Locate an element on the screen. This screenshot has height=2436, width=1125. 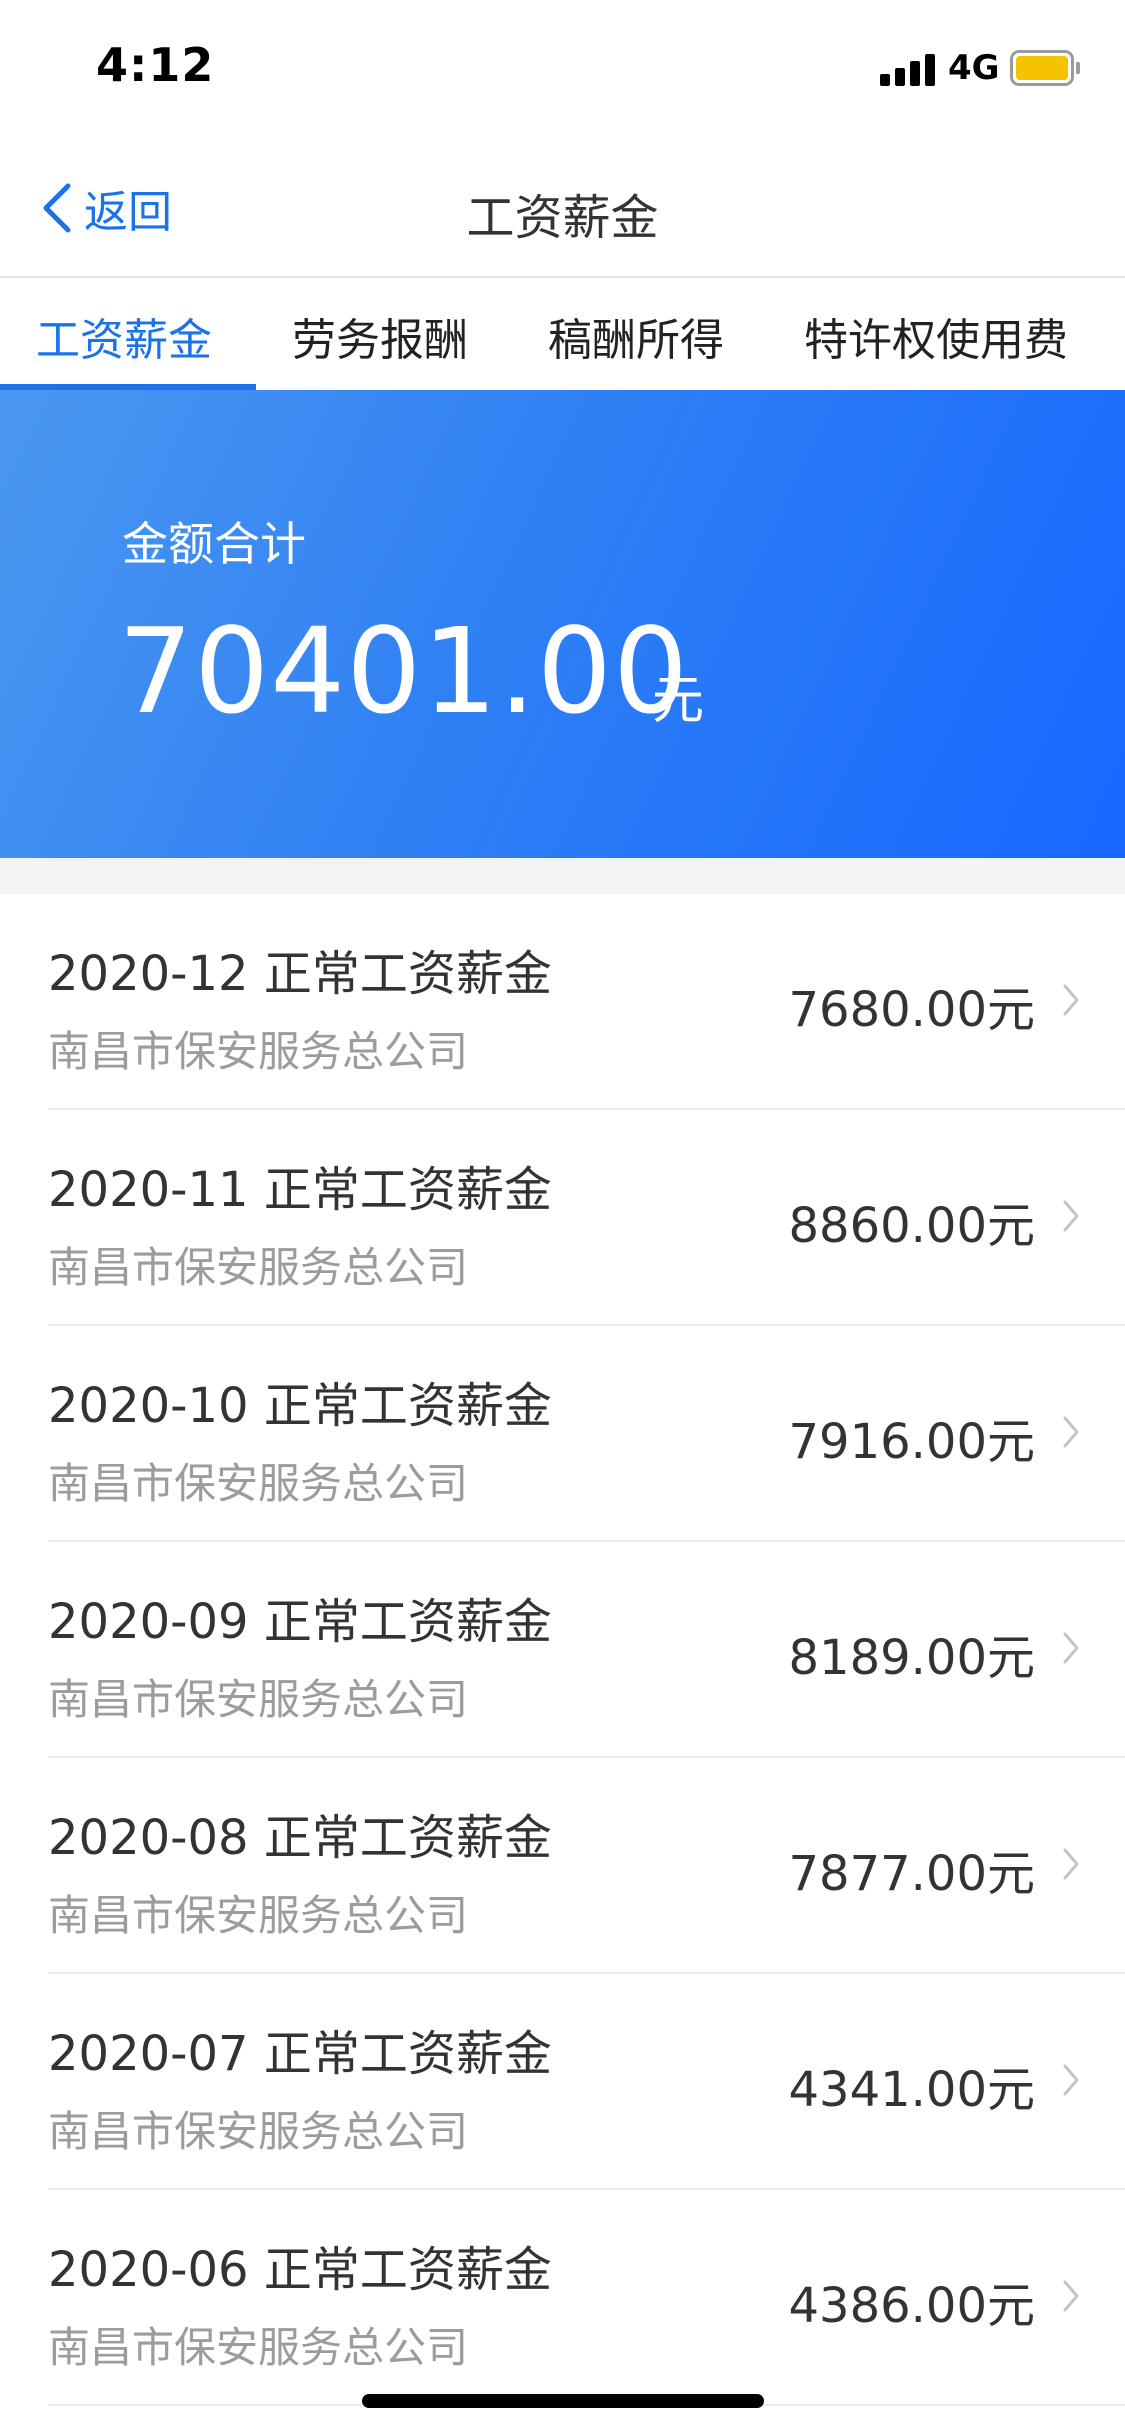
tab-salary: 工资薪金 is located at coordinates (124, 336).